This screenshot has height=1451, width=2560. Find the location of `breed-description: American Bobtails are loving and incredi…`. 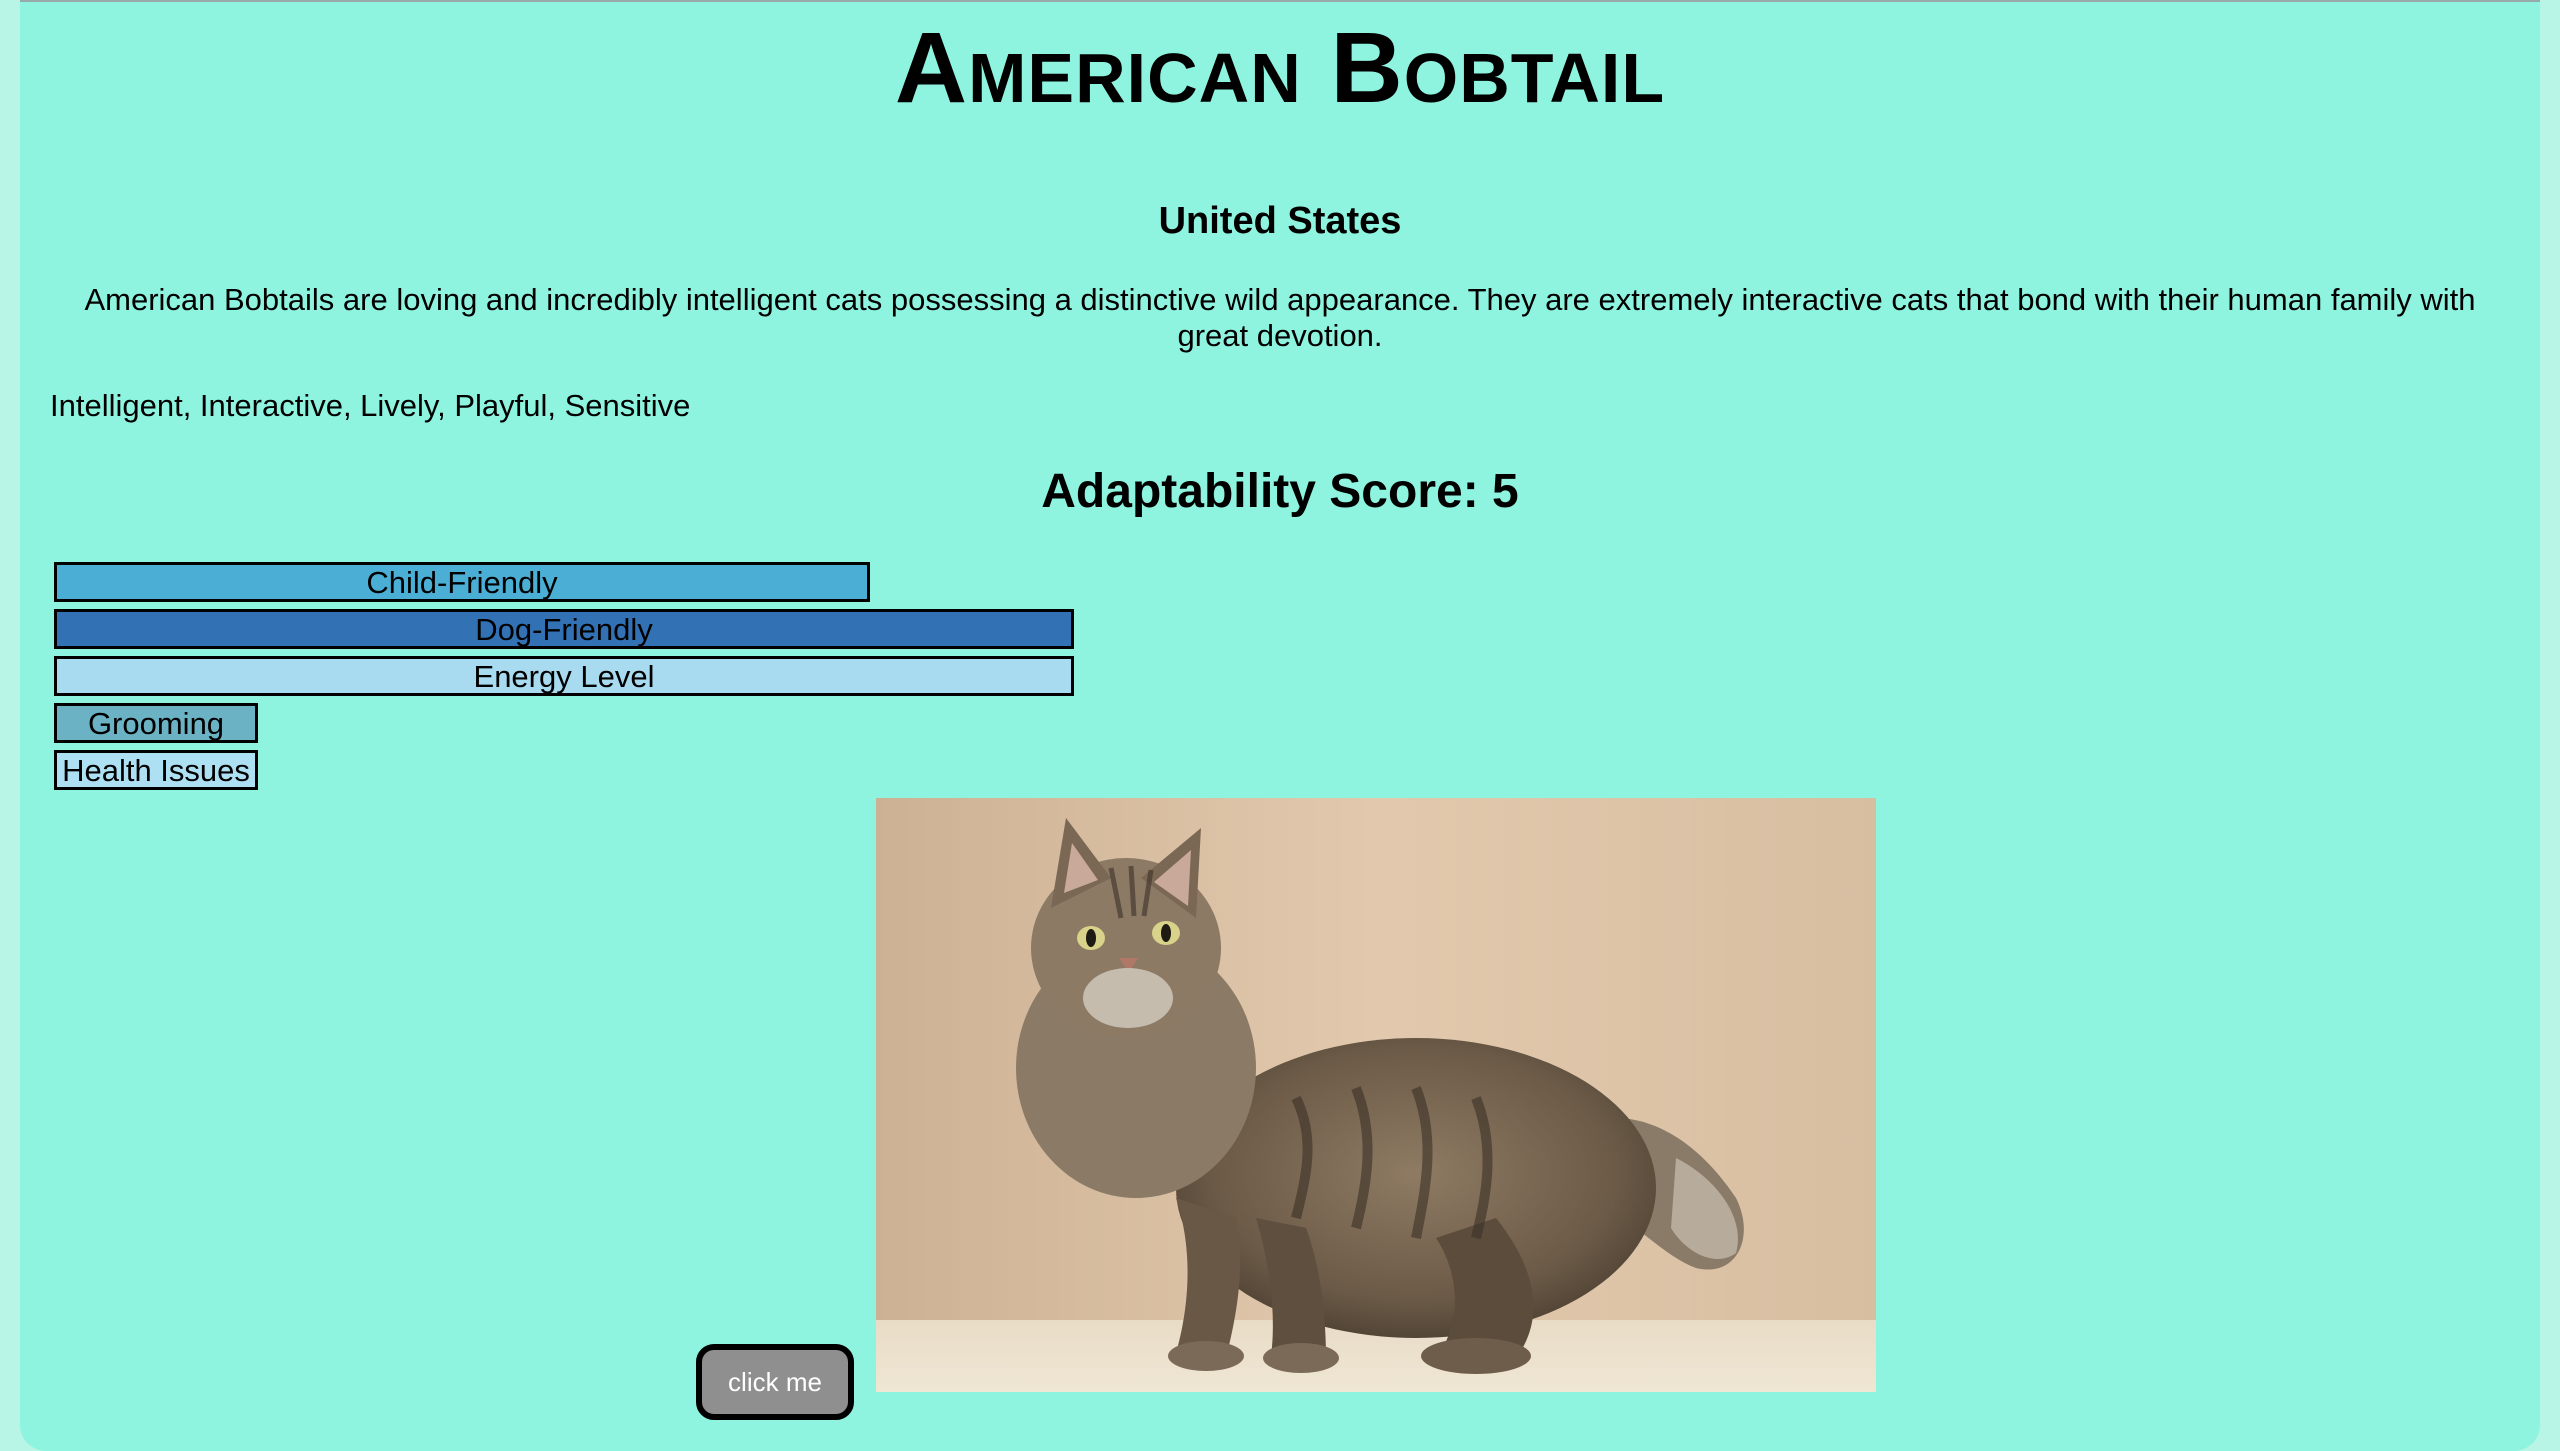

breed-description: American Bobtails are loving and incredi… is located at coordinates (1280, 317).